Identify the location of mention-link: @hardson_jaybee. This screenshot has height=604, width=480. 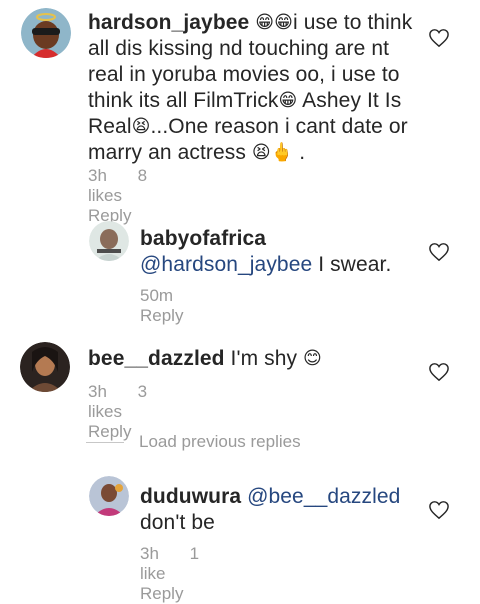
(226, 264).